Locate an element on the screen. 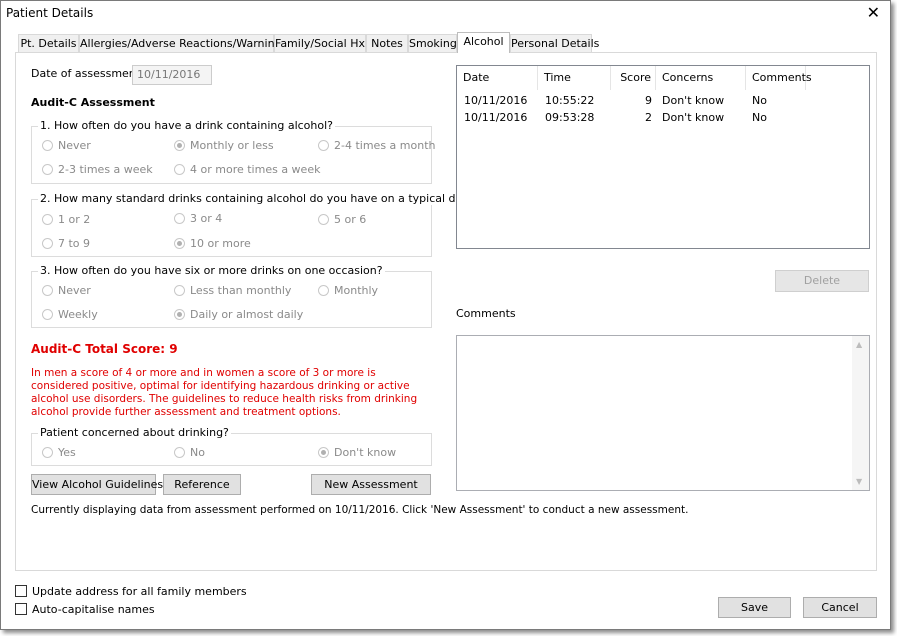 Image resolution: width=897 pixels, height=636 pixels. table-row: 10/11/2016 10:55:22 9 Don't know No is located at coordinates (663, 102).